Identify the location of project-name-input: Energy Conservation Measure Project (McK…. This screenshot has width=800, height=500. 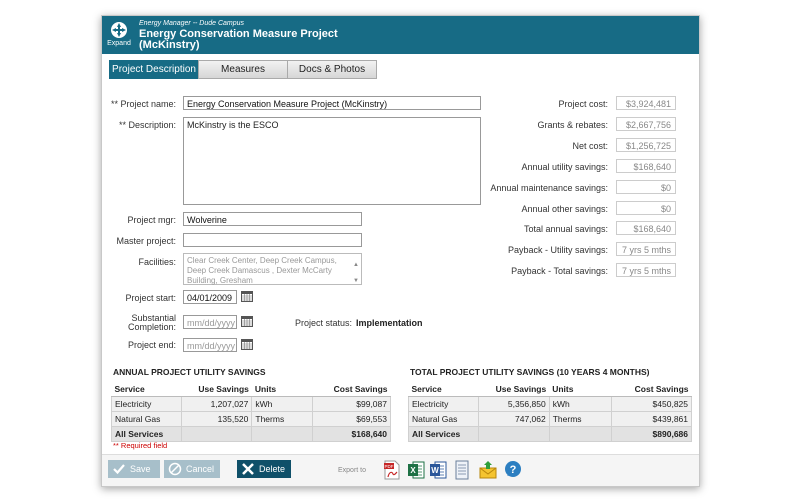
(332, 103).